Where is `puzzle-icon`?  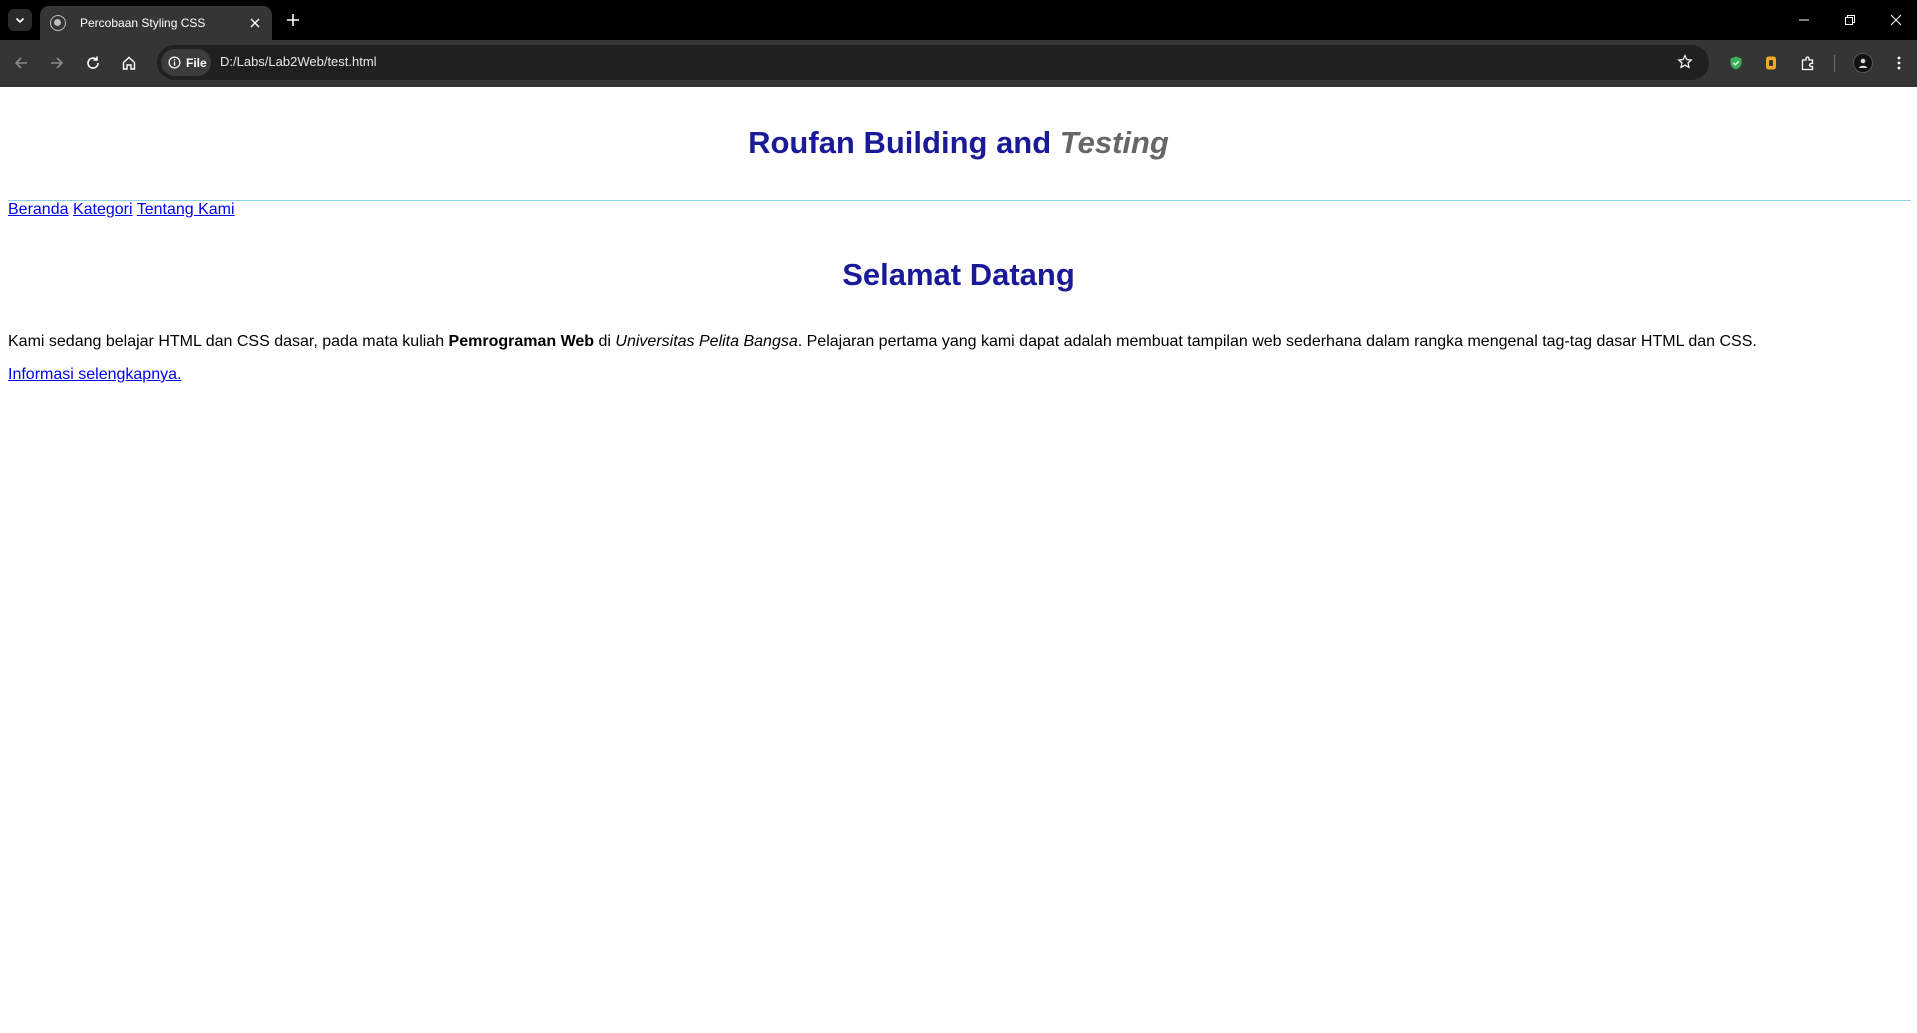 puzzle-icon is located at coordinates (1807, 63).